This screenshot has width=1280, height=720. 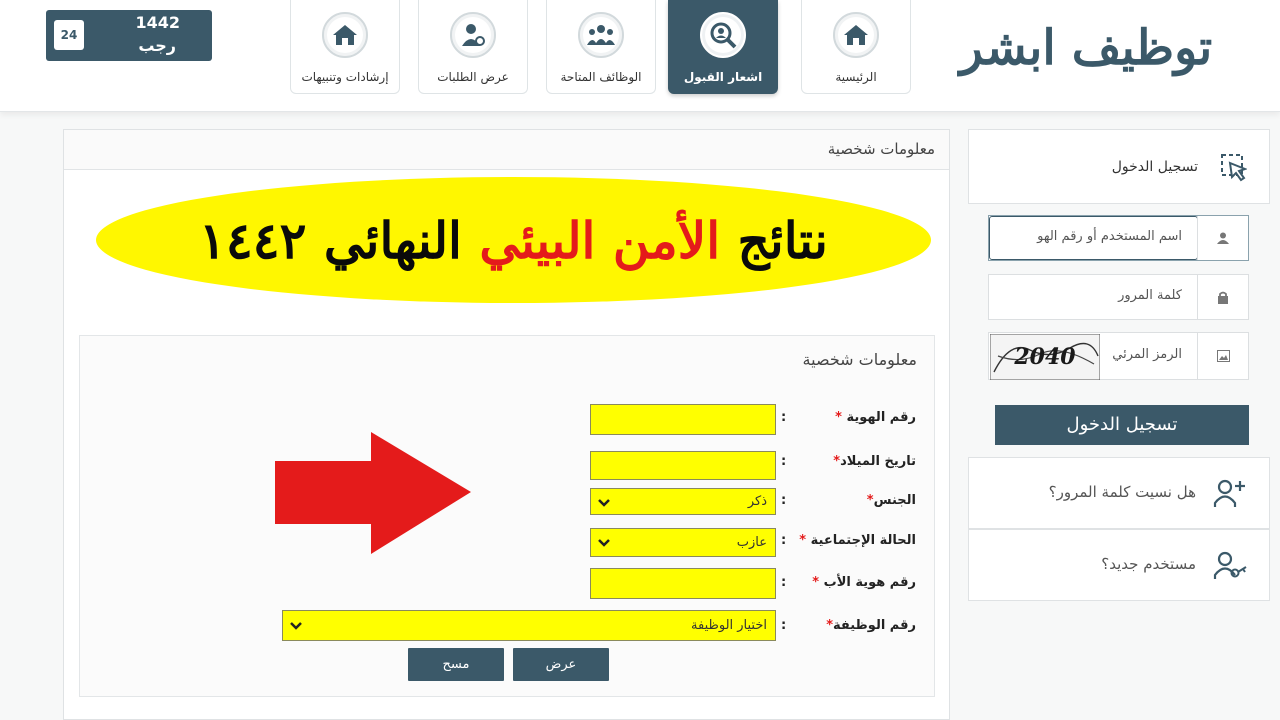 What do you see at coordinates (345, 77) in the screenshot?
I see `nav-tab-label: إرشادات وتنبيهات` at bounding box center [345, 77].